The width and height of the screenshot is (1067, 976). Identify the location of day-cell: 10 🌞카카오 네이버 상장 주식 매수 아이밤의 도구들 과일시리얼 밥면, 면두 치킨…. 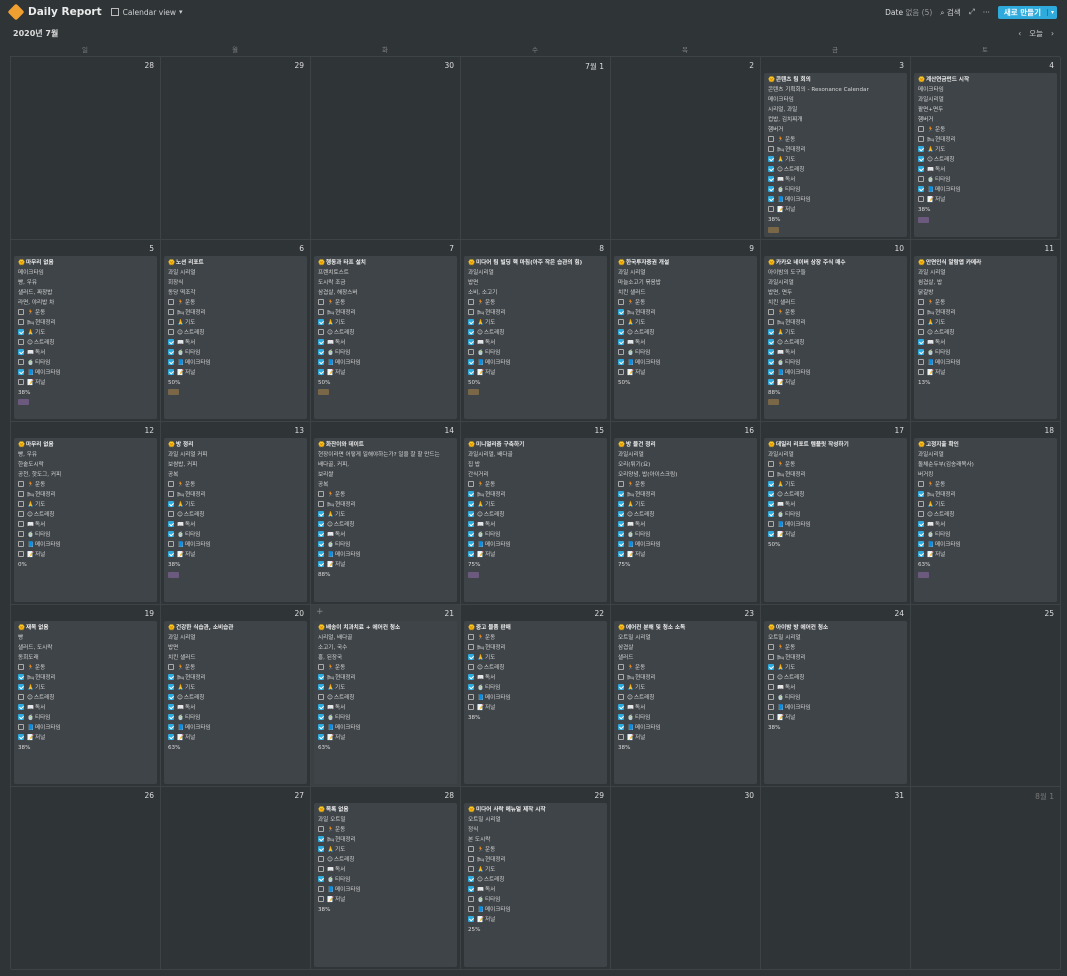
(836, 331).